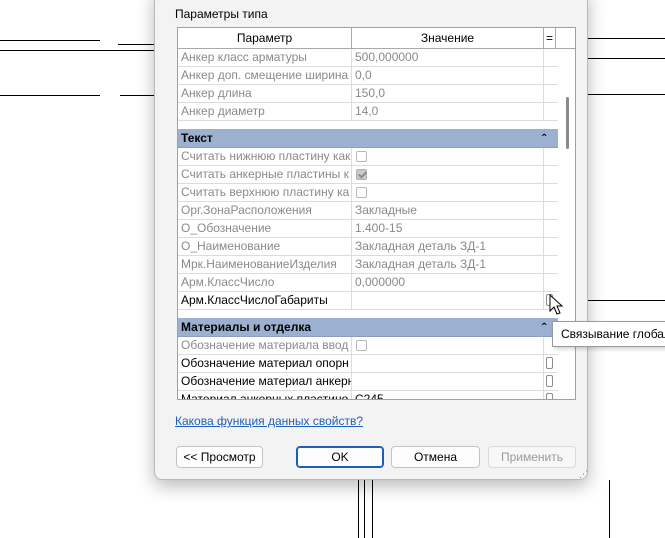  I want to click on ok-button: OK, so click(340, 457).